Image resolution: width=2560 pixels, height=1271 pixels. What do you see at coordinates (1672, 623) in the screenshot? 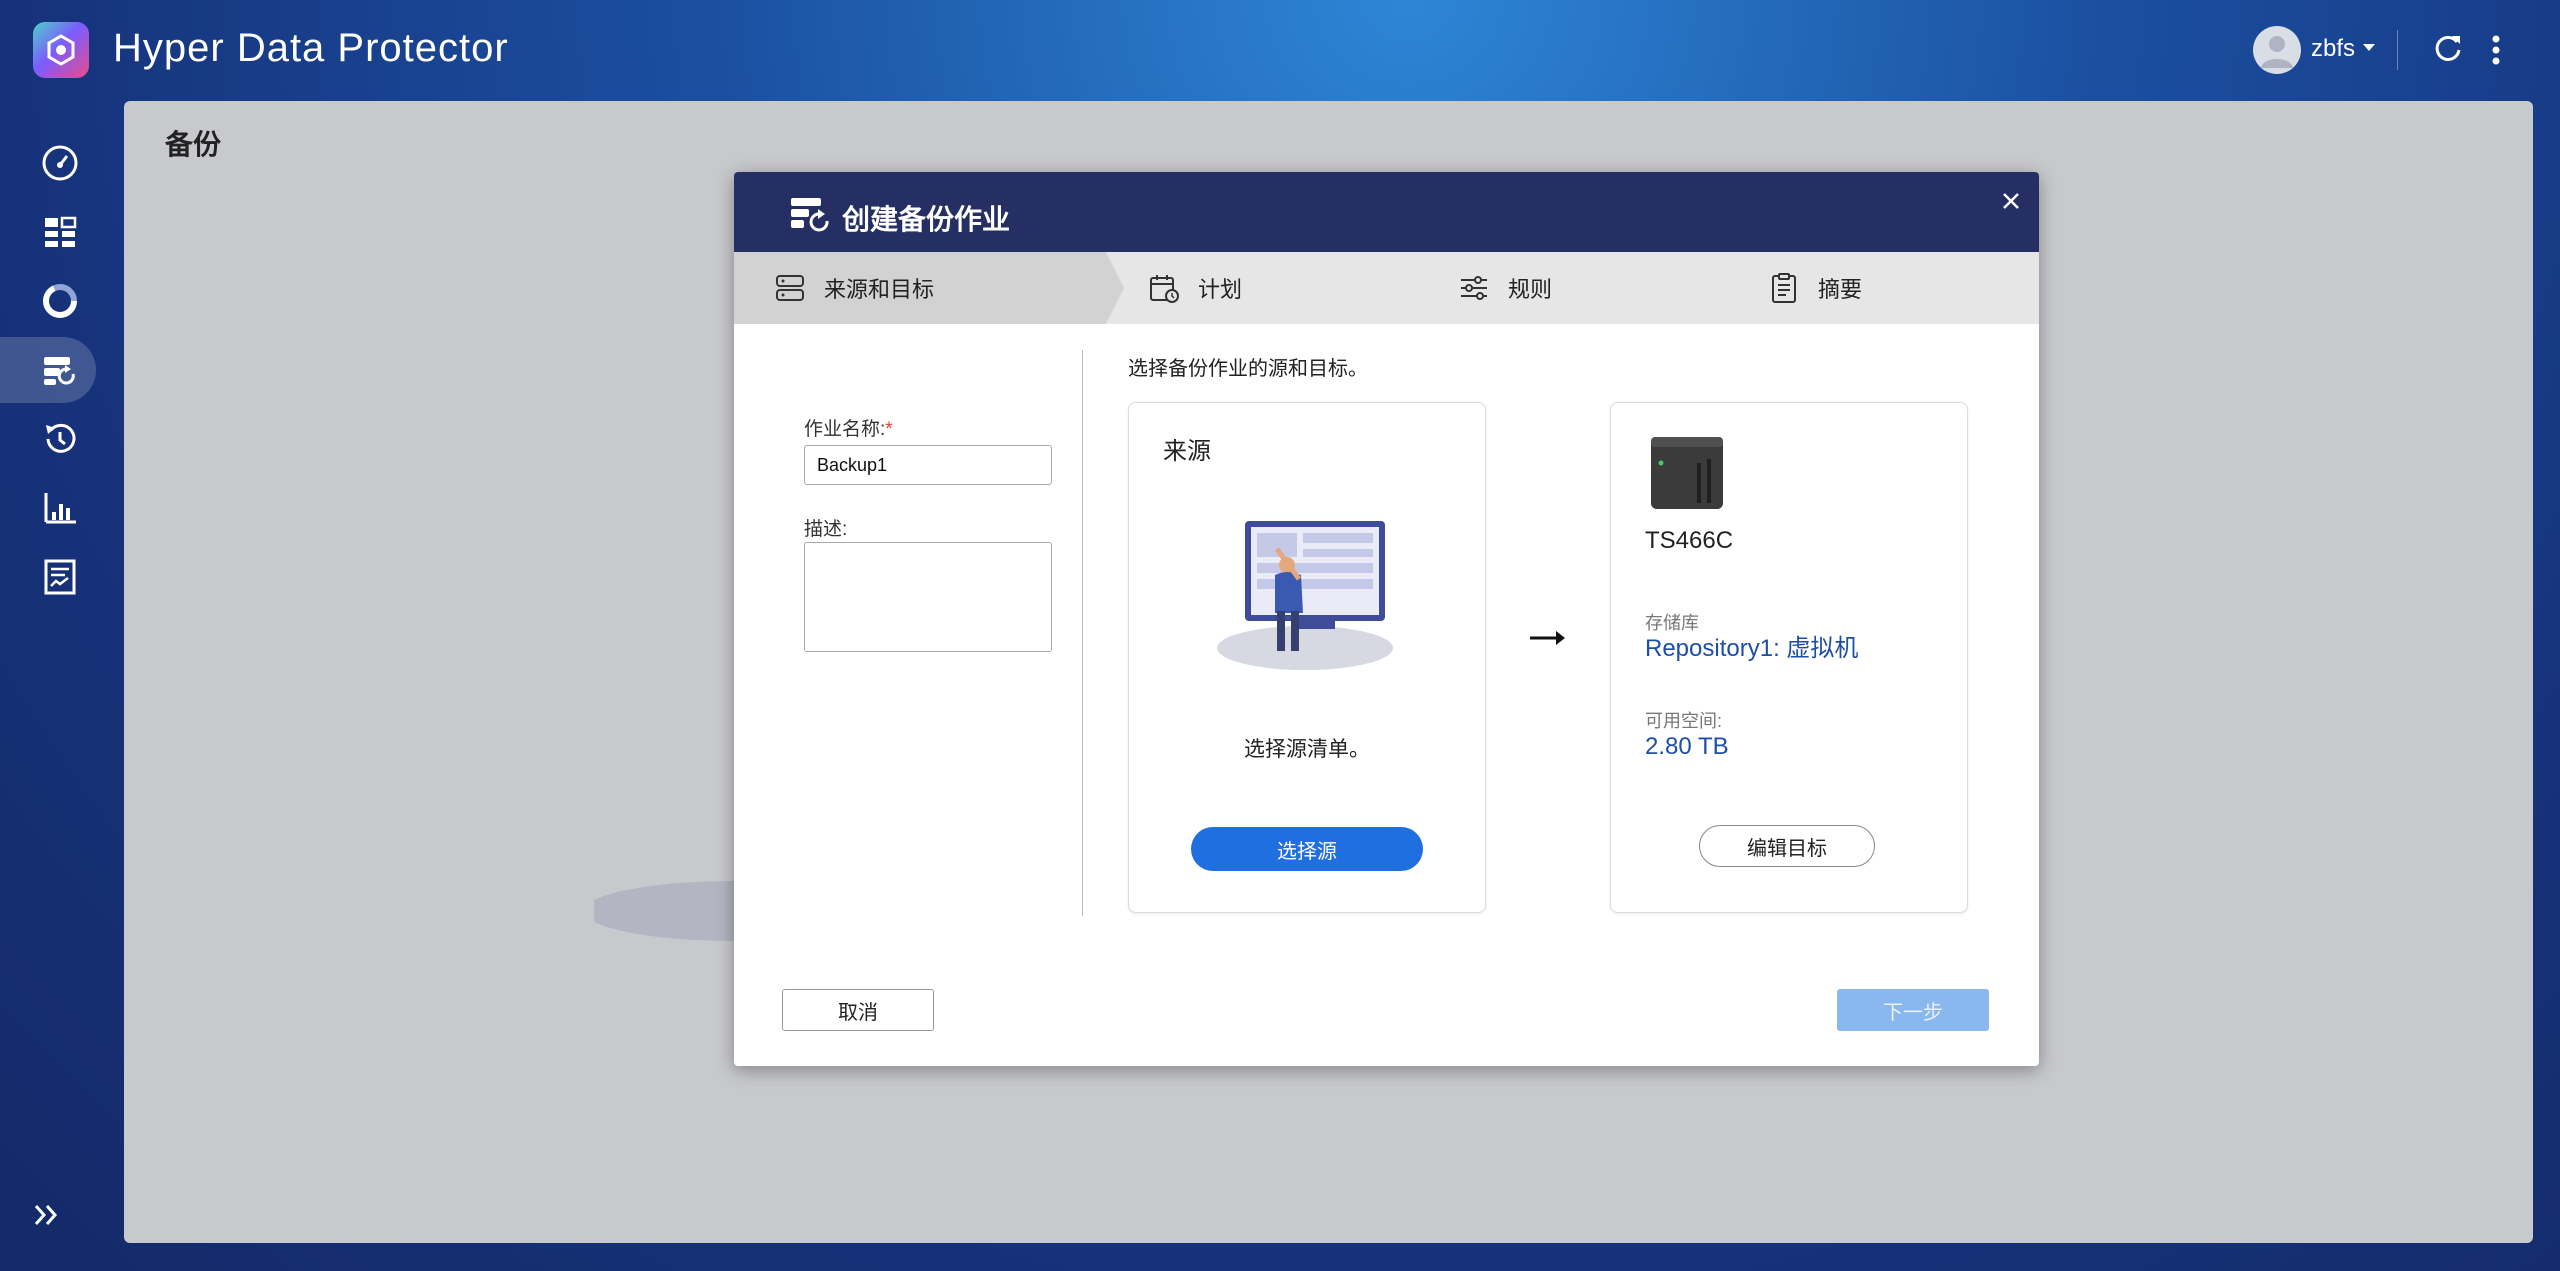
I see `repository-label: 存储库` at bounding box center [1672, 623].